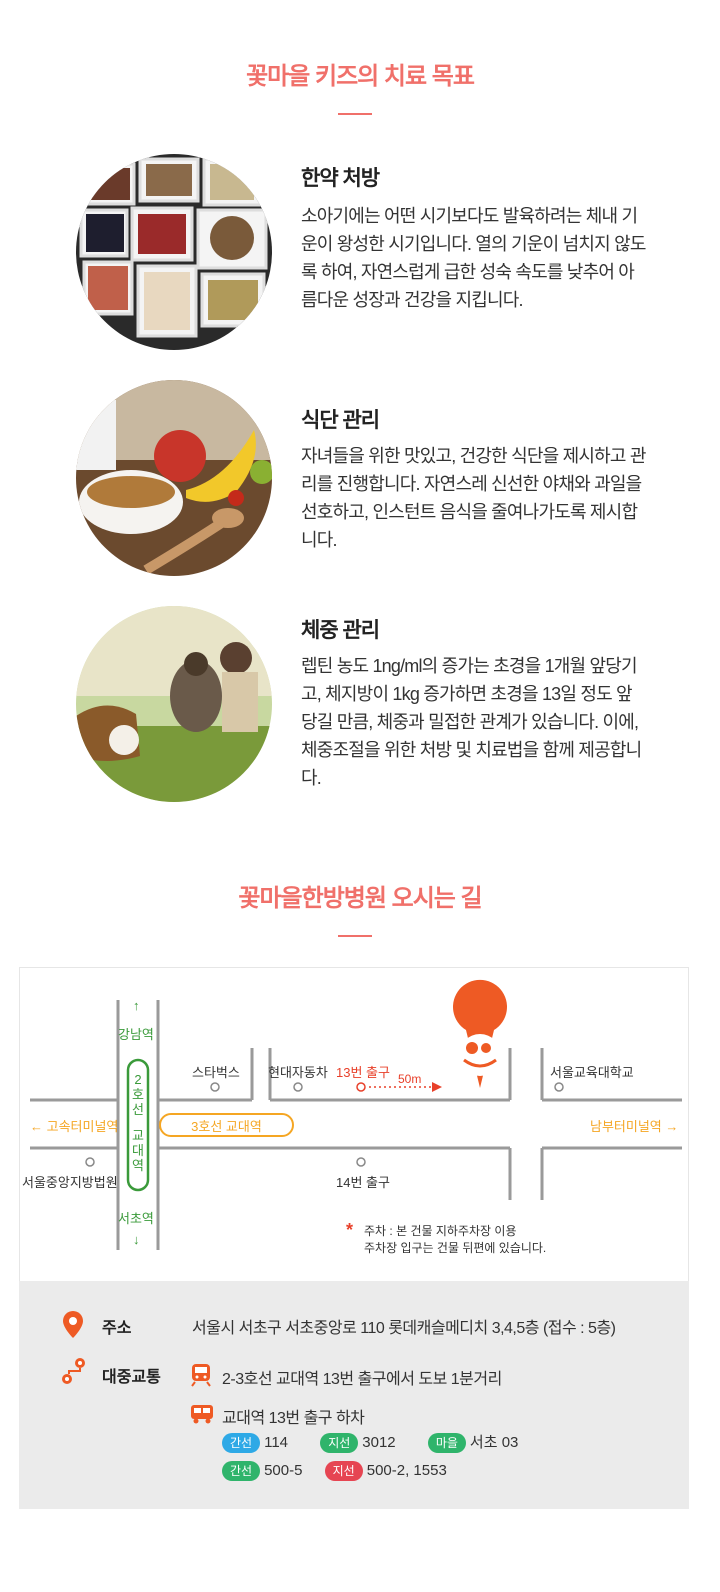  I want to click on bus-row-2: 간선 500-5 지선 500-2, 1553, so click(343, 1471).